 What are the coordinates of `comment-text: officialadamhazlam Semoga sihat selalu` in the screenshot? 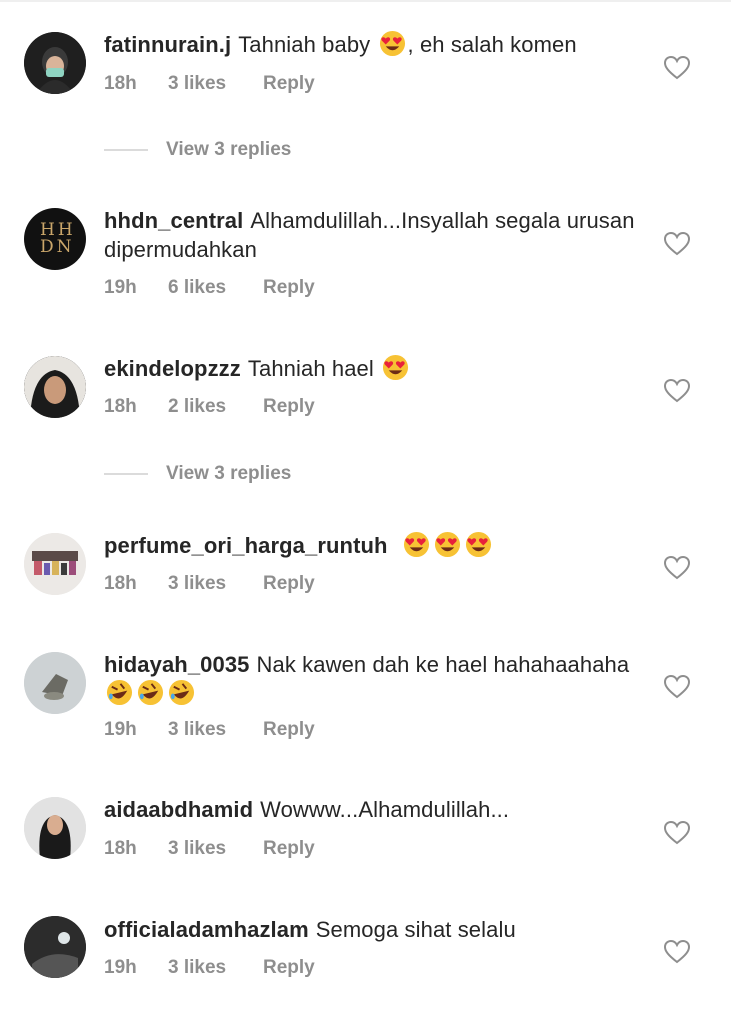 It's located at (374, 929).